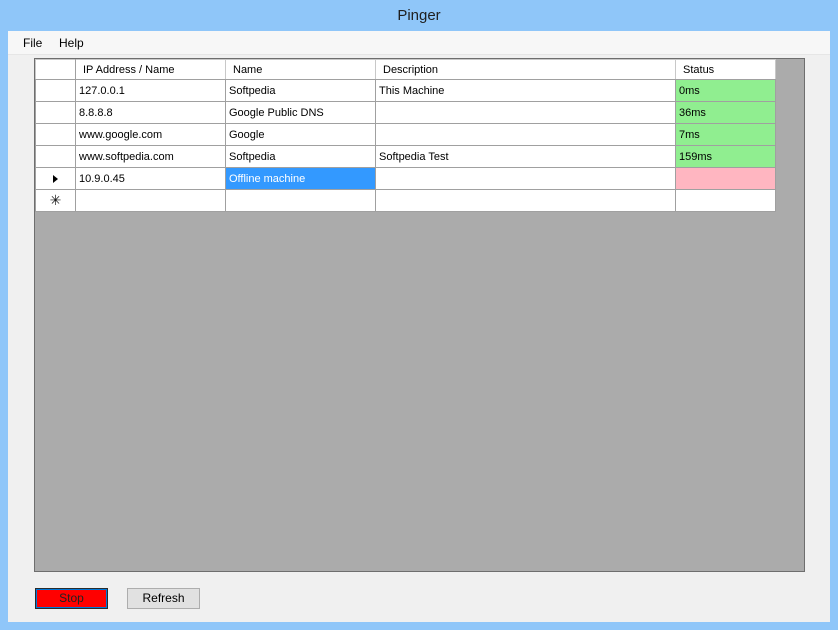 This screenshot has height=630, width=838. I want to click on table-row-current: 10.9.0.45 Offline machine, so click(405, 178).